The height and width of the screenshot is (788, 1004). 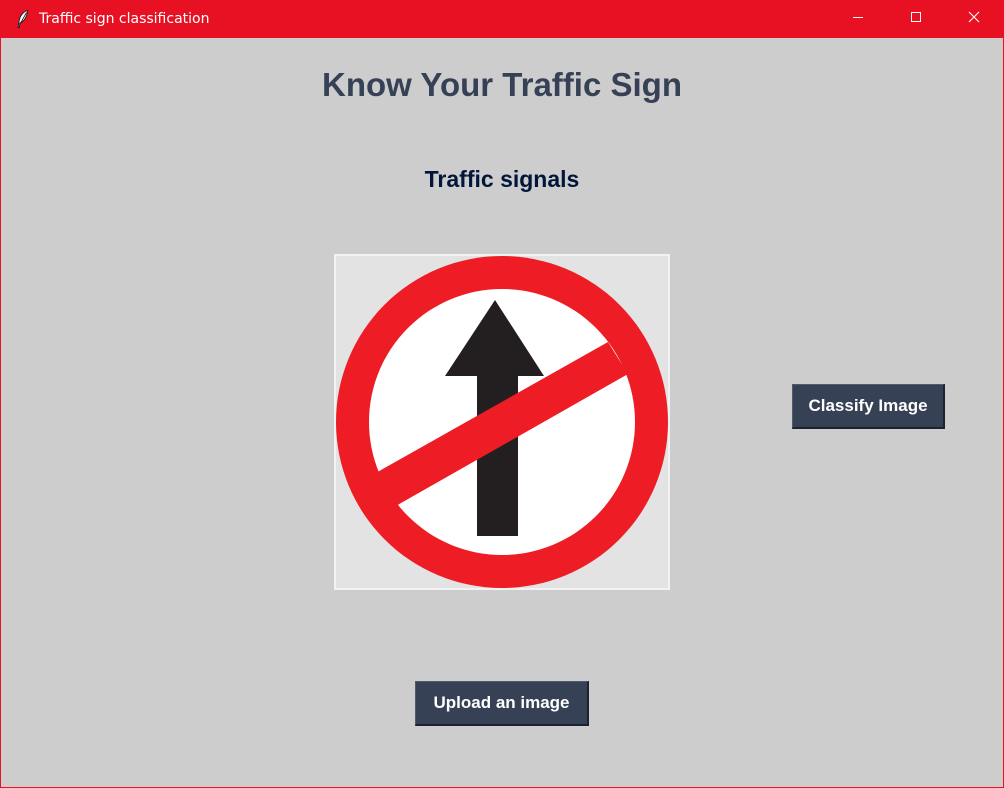 I want to click on no-straight-ahead-sign-image, so click(x=502, y=422).